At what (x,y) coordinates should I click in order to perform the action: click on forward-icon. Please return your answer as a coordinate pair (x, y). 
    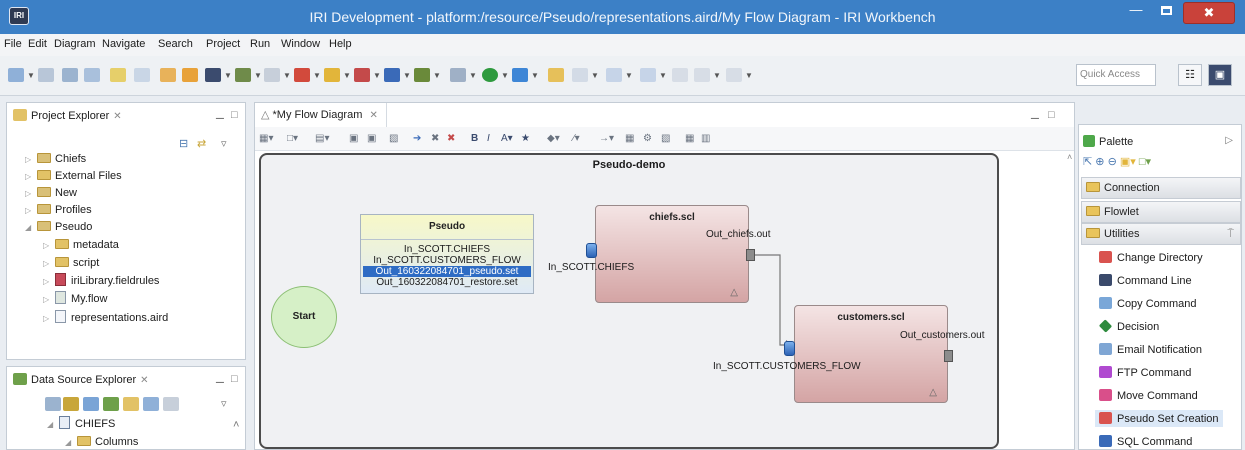
    Looking at the image, I should click on (734, 75).